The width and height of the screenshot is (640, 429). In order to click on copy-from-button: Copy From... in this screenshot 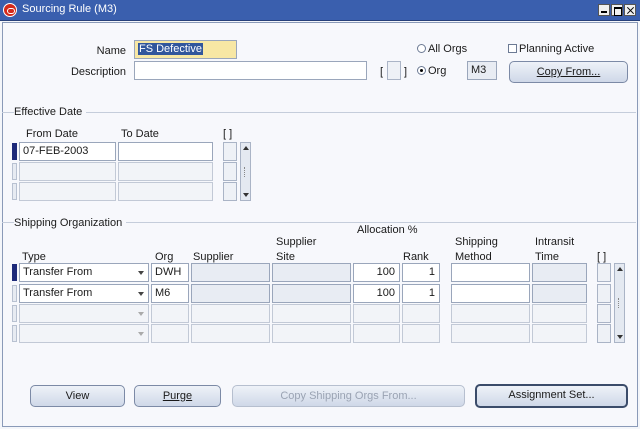, I will do `click(568, 72)`.